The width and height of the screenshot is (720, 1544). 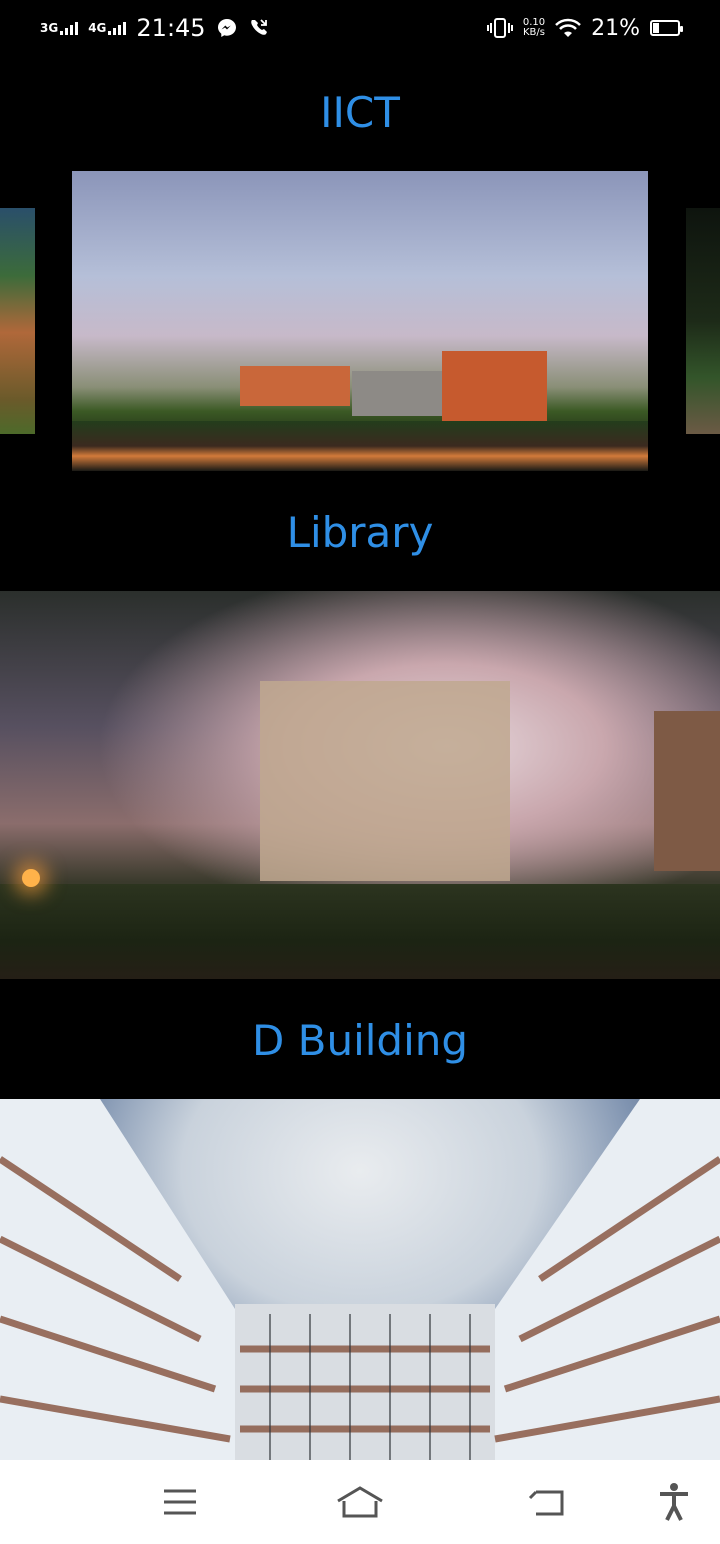 What do you see at coordinates (97, 28) in the screenshot?
I see `network-label-2: 4G` at bounding box center [97, 28].